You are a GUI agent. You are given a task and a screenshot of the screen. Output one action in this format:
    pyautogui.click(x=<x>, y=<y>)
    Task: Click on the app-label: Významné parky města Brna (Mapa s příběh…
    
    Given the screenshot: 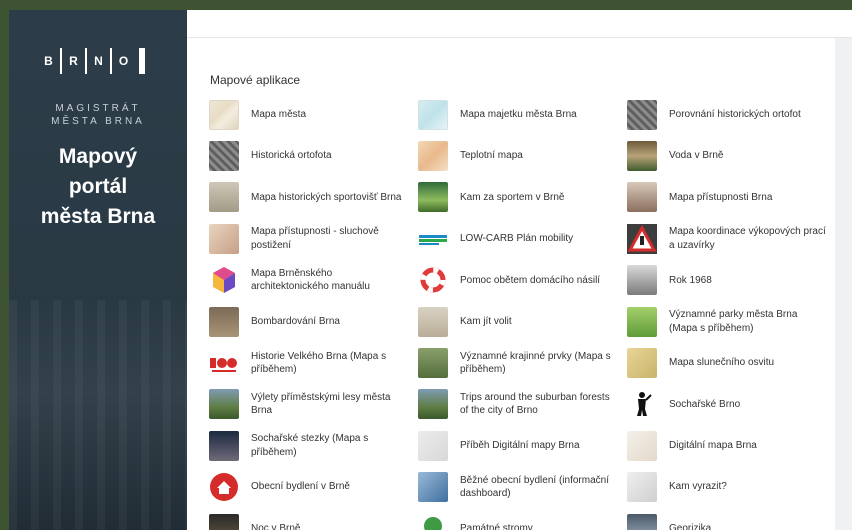 What is the action you would take?
    pyautogui.click(x=733, y=321)
    